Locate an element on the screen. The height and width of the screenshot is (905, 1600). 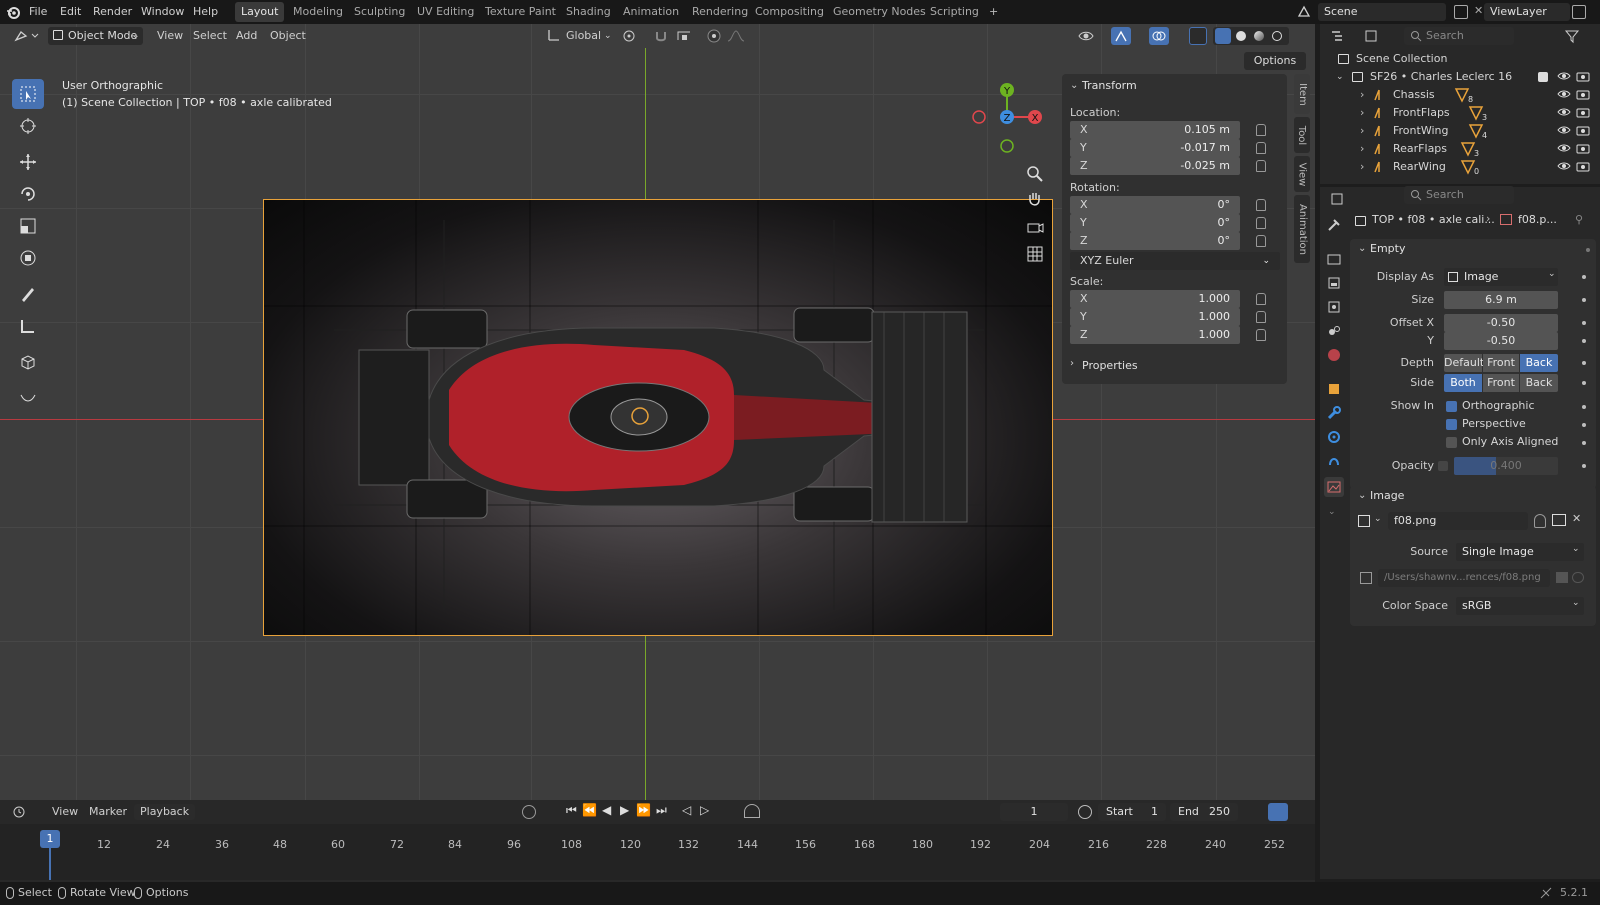
constraint-properties-icon is located at coordinates (1334, 461).